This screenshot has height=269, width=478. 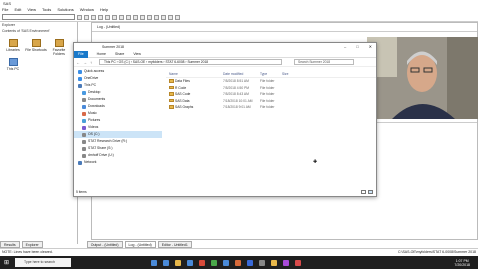 I want to click on cut-icon, so click(x=114, y=17).